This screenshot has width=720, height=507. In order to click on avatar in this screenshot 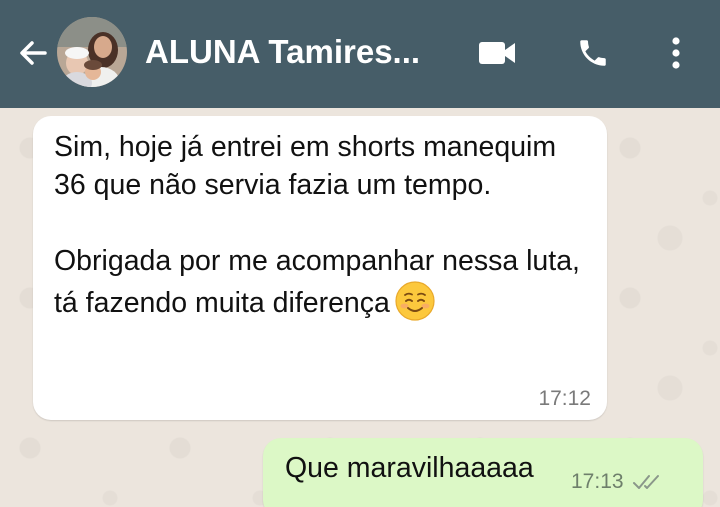, I will do `click(92, 52)`.